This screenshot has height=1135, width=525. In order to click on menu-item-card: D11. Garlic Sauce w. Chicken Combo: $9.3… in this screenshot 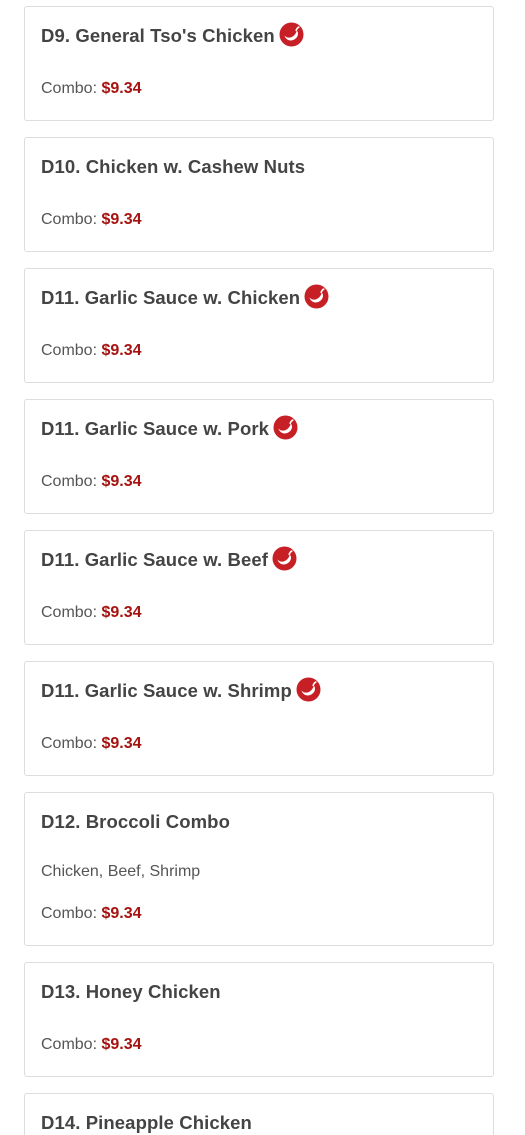, I will do `click(259, 325)`.